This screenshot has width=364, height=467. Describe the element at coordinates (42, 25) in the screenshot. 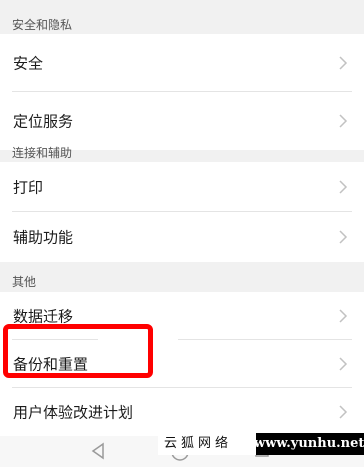

I see `section-title: 安全和隐私` at that location.